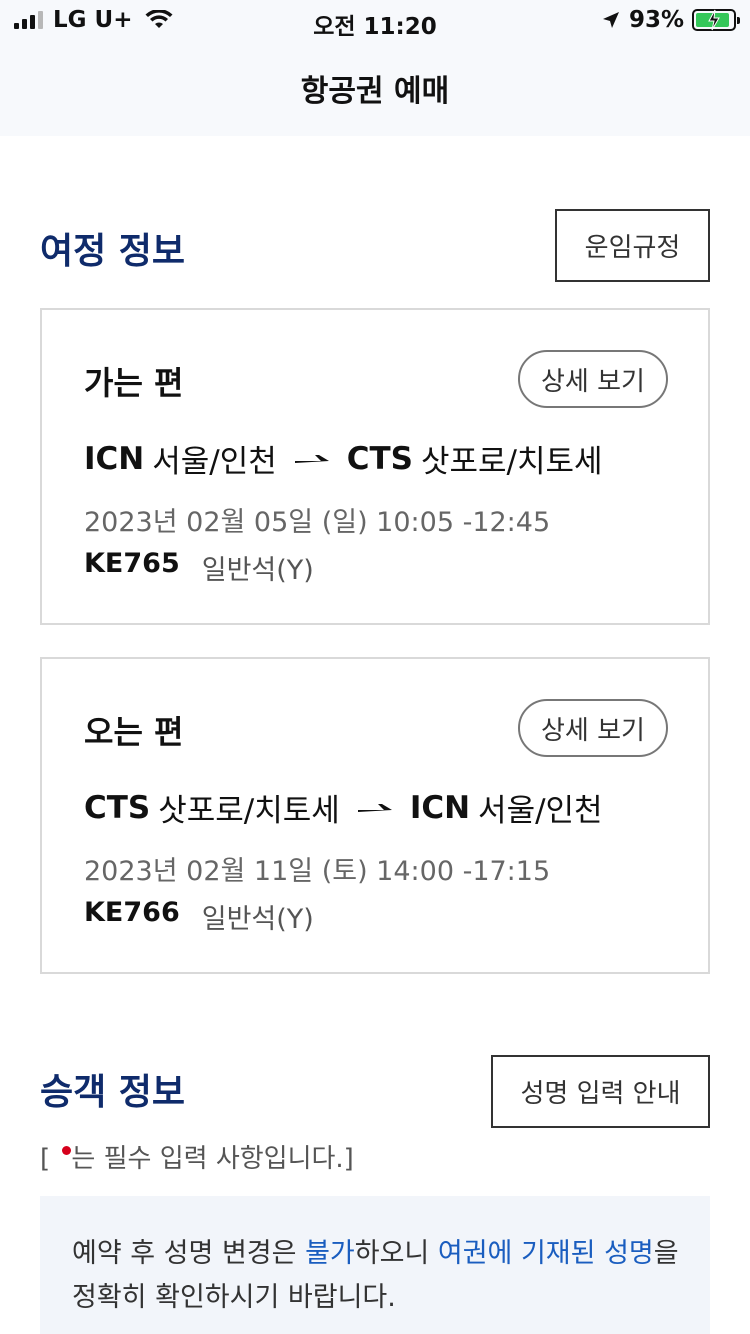 This screenshot has width=750, height=1334. Describe the element at coordinates (257, 919) in the screenshot. I see `inbound-cabin: 일반석(Y)` at that location.